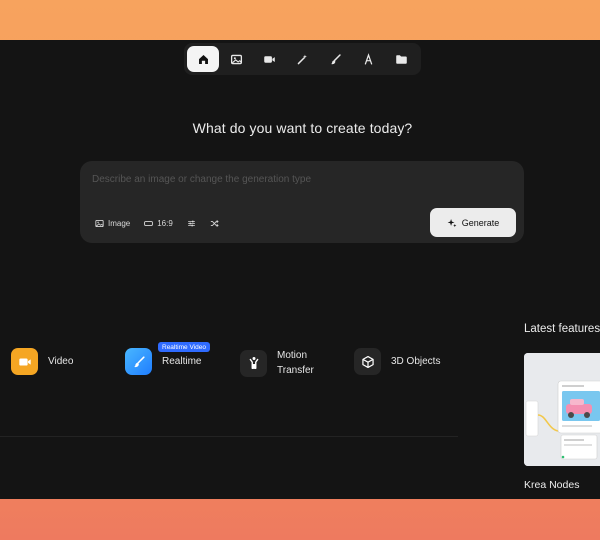 This screenshot has height=540, width=600. I want to click on mode-label: Image, so click(119, 223).